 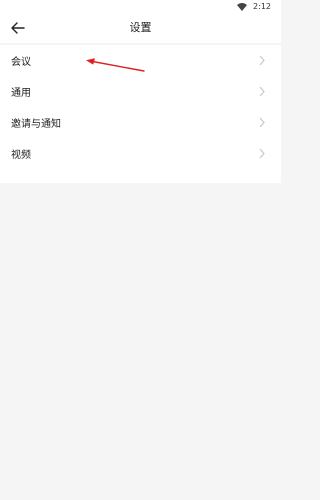 What do you see at coordinates (140, 153) in the screenshot?
I see `settings-item-video: 视频` at bounding box center [140, 153].